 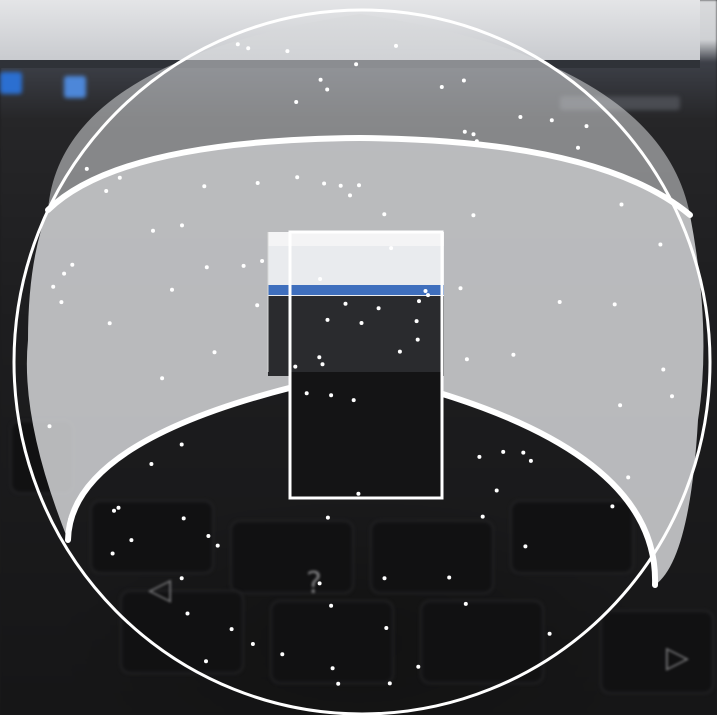 What do you see at coordinates (314, 583) in the screenshot?
I see `blurred-keycap-glyph: ?` at bounding box center [314, 583].